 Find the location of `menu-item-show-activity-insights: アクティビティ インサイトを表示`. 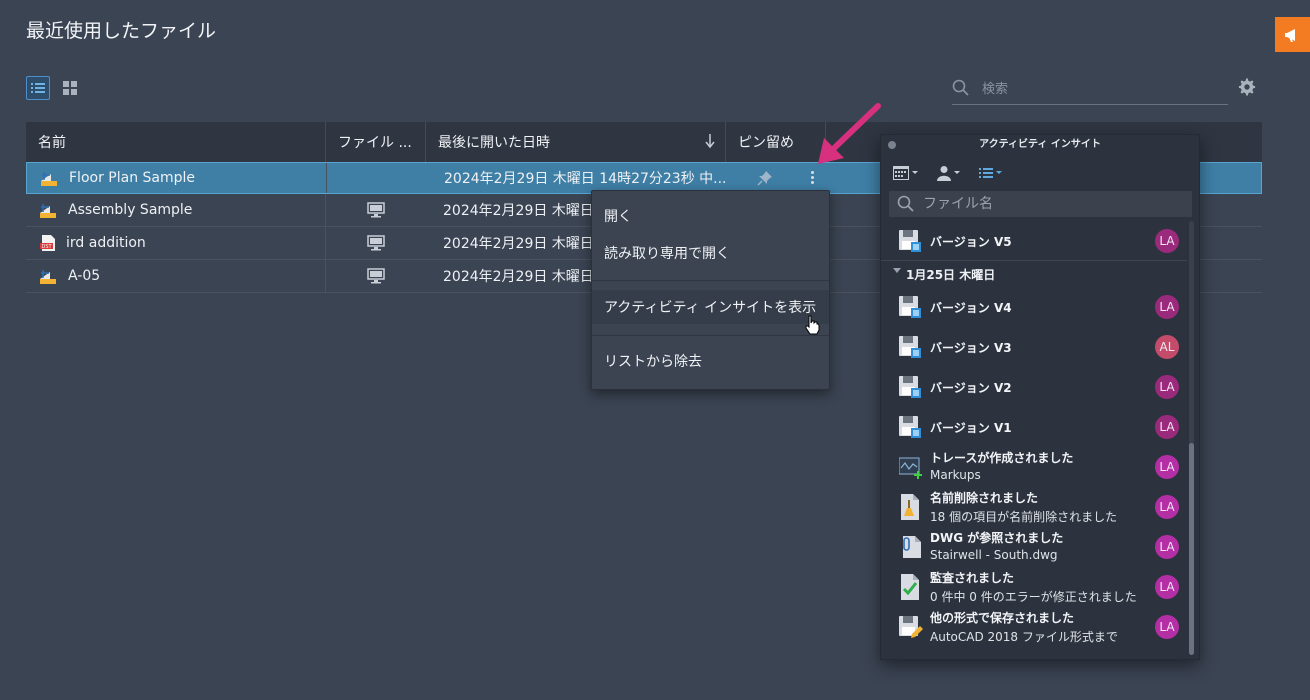

menu-item-show-activity-insights: アクティビティ インサイトを表示 is located at coordinates (710, 307).